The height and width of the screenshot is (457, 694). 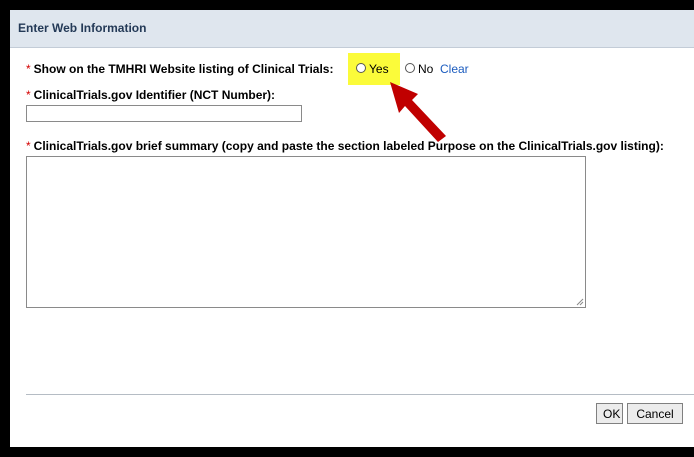 What do you see at coordinates (361, 68) in the screenshot?
I see `radio-yes-icon` at bounding box center [361, 68].